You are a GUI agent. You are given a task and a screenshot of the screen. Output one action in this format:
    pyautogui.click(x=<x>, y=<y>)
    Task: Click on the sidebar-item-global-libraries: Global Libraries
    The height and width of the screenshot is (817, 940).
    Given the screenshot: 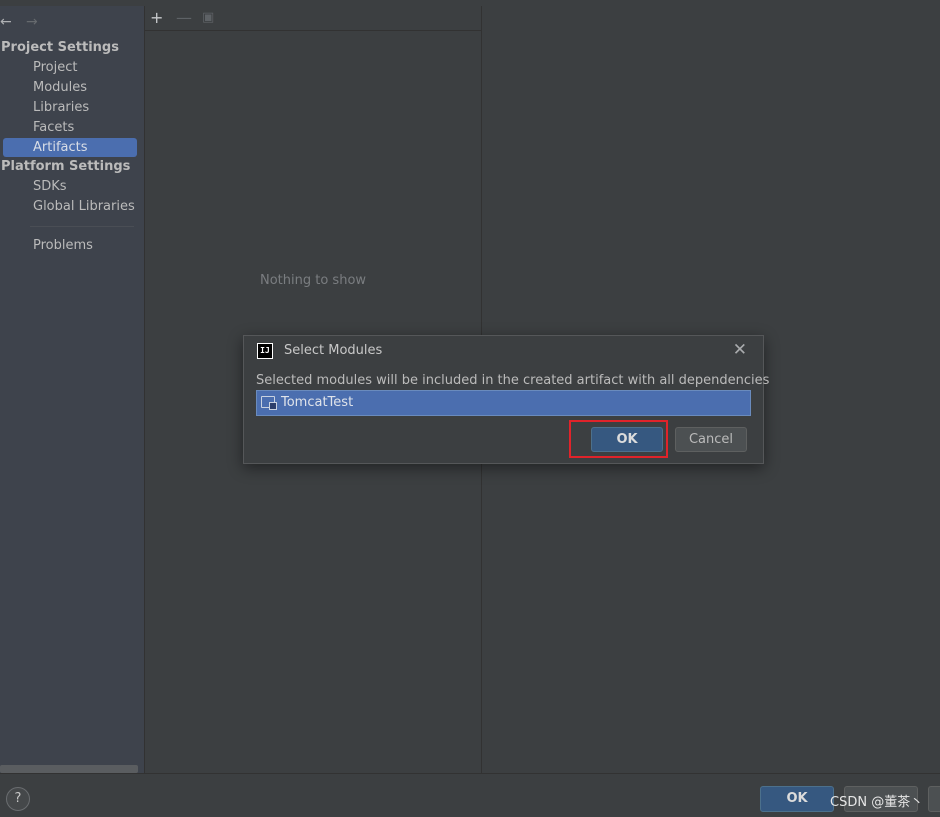 What is the action you would take?
    pyautogui.click(x=70, y=206)
    